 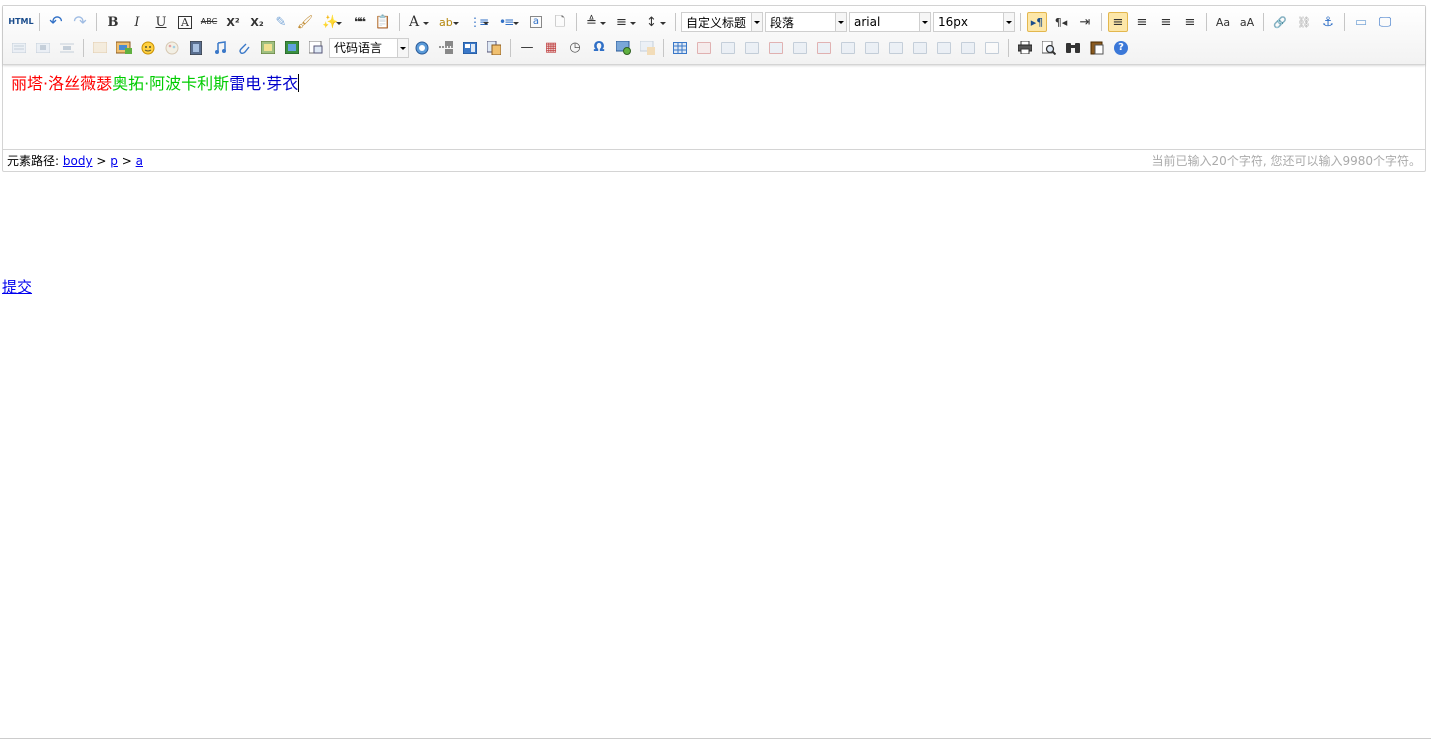 What do you see at coordinates (728, 48) in the screenshot?
I see `insertparagraphbeforetable-icon` at bounding box center [728, 48].